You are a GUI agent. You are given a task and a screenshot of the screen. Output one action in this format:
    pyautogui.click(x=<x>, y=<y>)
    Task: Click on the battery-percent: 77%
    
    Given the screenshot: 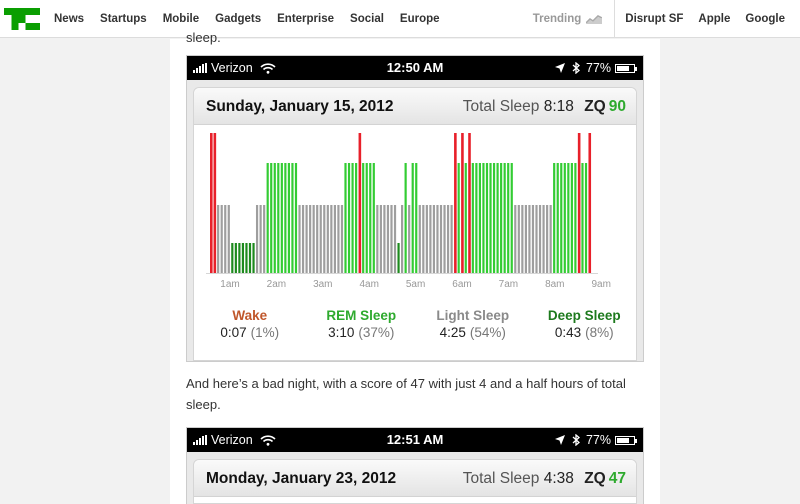 What is the action you would take?
    pyautogui.click(x=598, y=440)
    